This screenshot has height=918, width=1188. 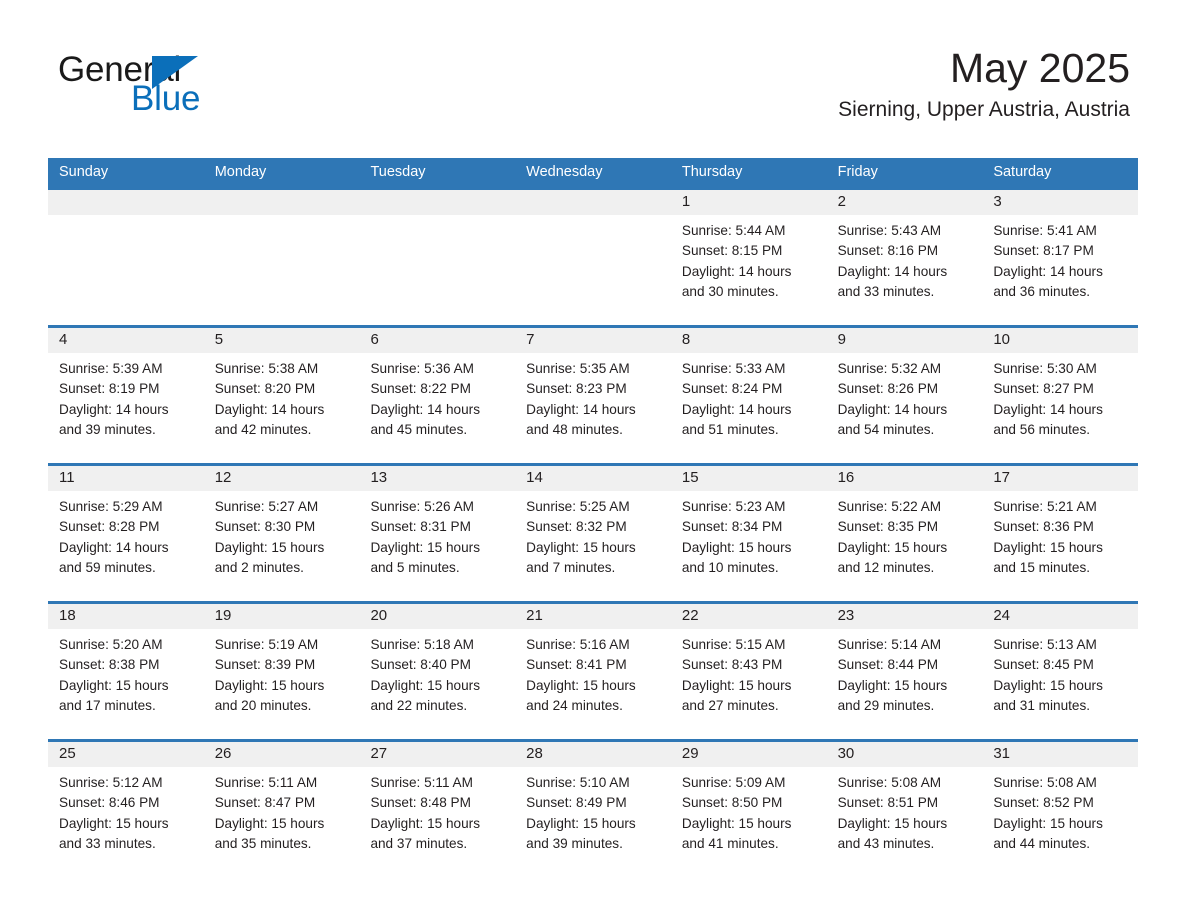 What do you see at coordinates (1039, 68) in the screenshot?
I see `page-title: May 2025` at bounding box center [1039, 68].